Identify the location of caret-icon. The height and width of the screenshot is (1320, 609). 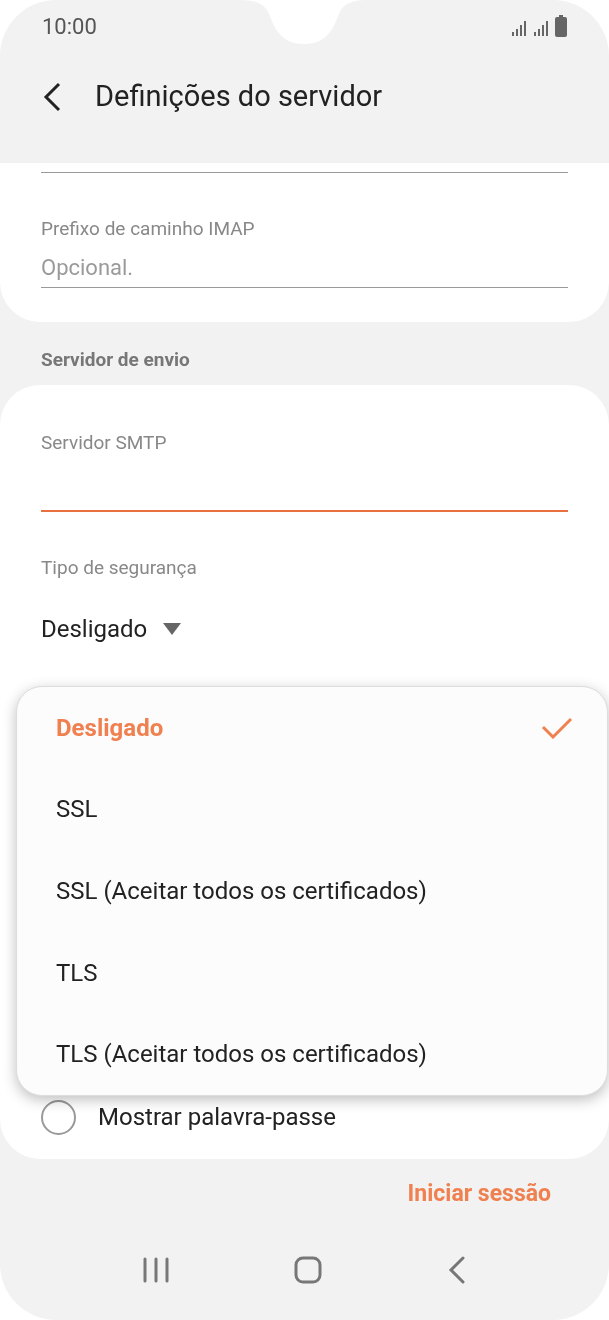
(172, 628).